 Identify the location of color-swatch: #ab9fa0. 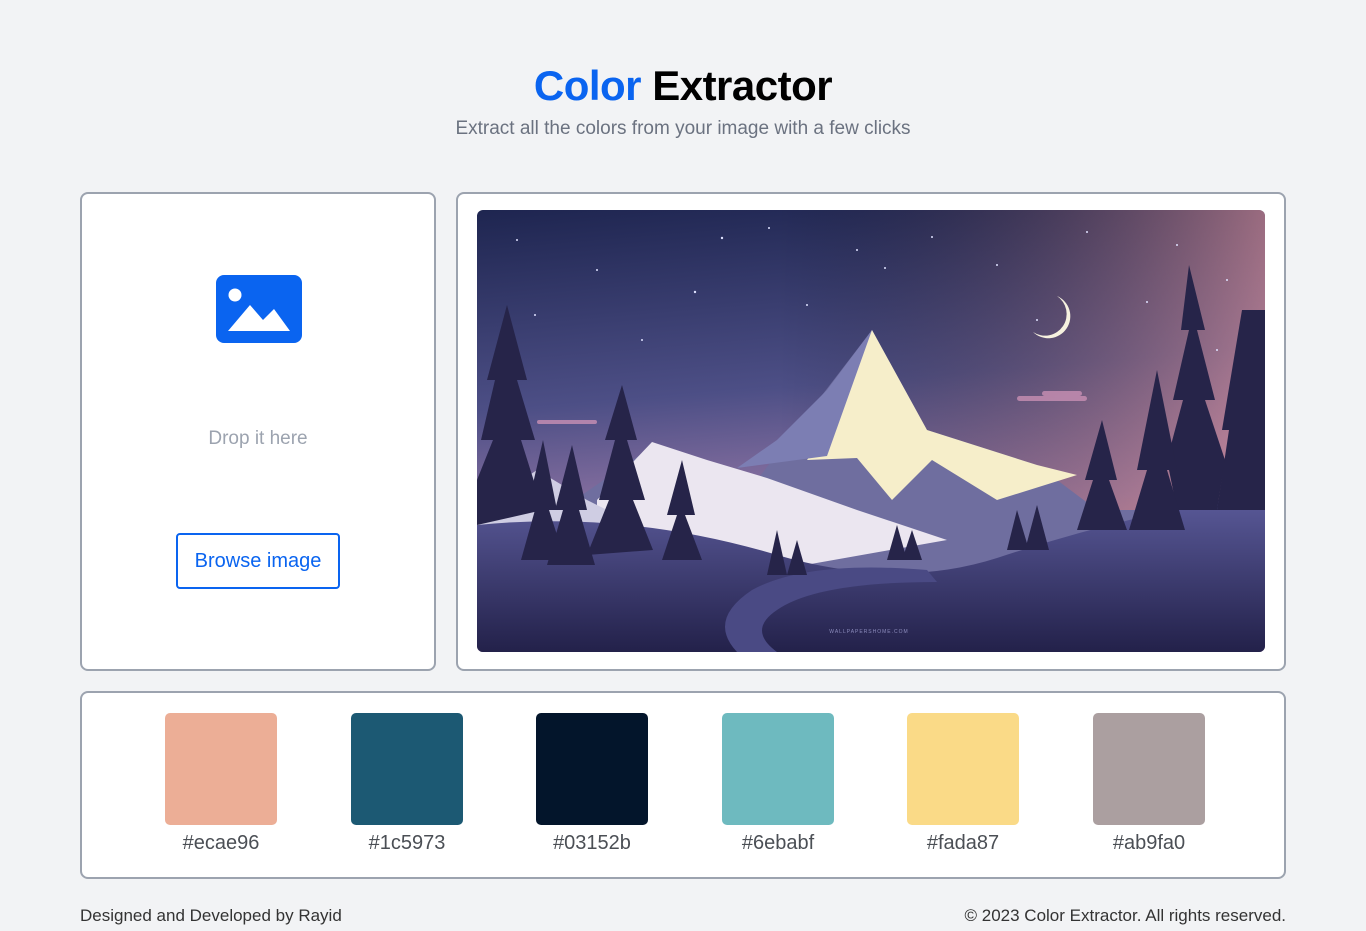
(1149, 784).